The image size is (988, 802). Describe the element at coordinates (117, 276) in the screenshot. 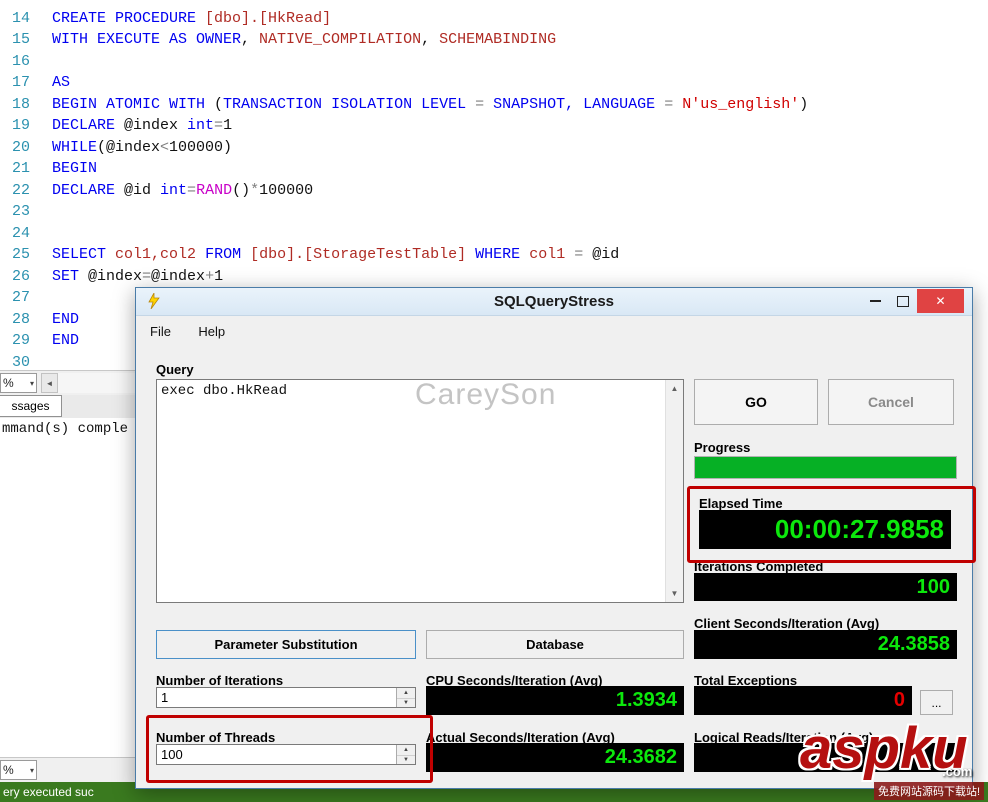

I see `code-line: 26 SET @index=@index+1` at that location.